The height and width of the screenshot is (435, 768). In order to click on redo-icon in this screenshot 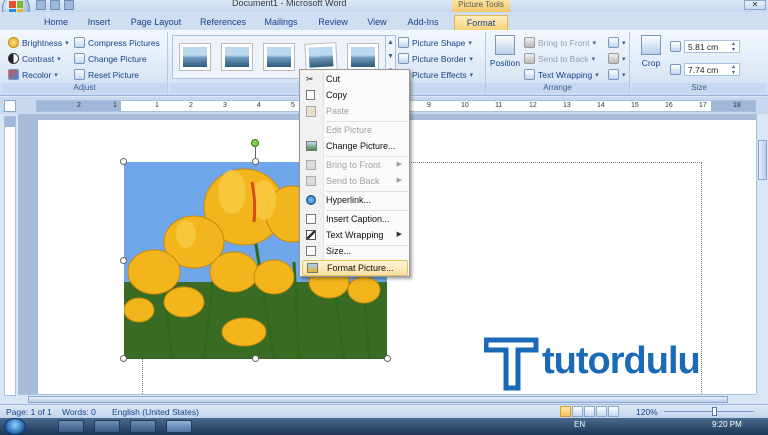, I will do `click(69, 5)`.